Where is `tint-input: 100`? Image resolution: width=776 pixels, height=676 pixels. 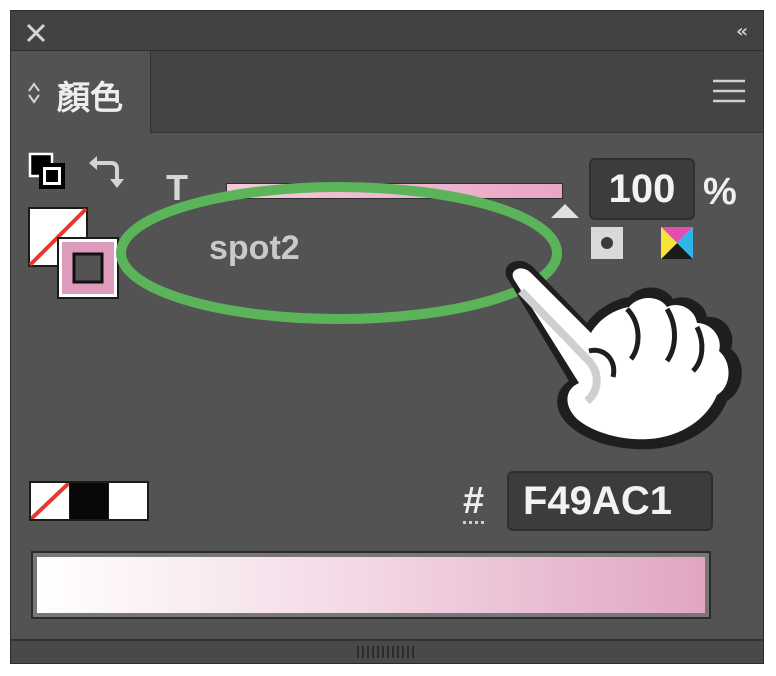 tint-input: 100 is located at coordinates (642, 189).